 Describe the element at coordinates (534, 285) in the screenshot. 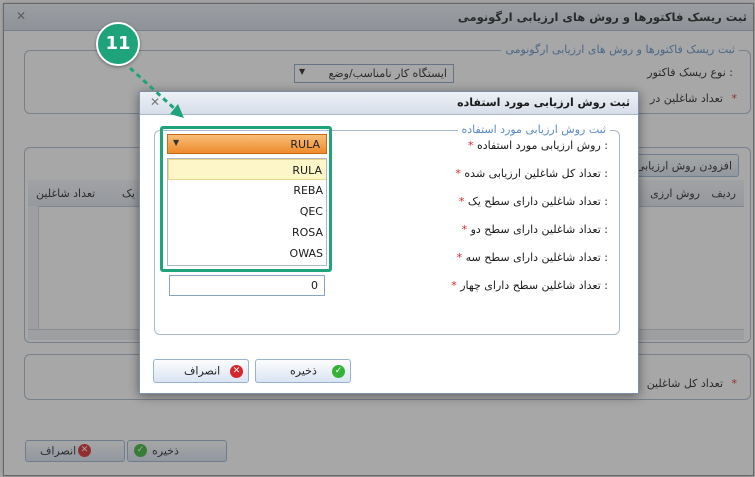

I see `level4-label: تعداد شاغلین سطح دارای چهار :` at that location.